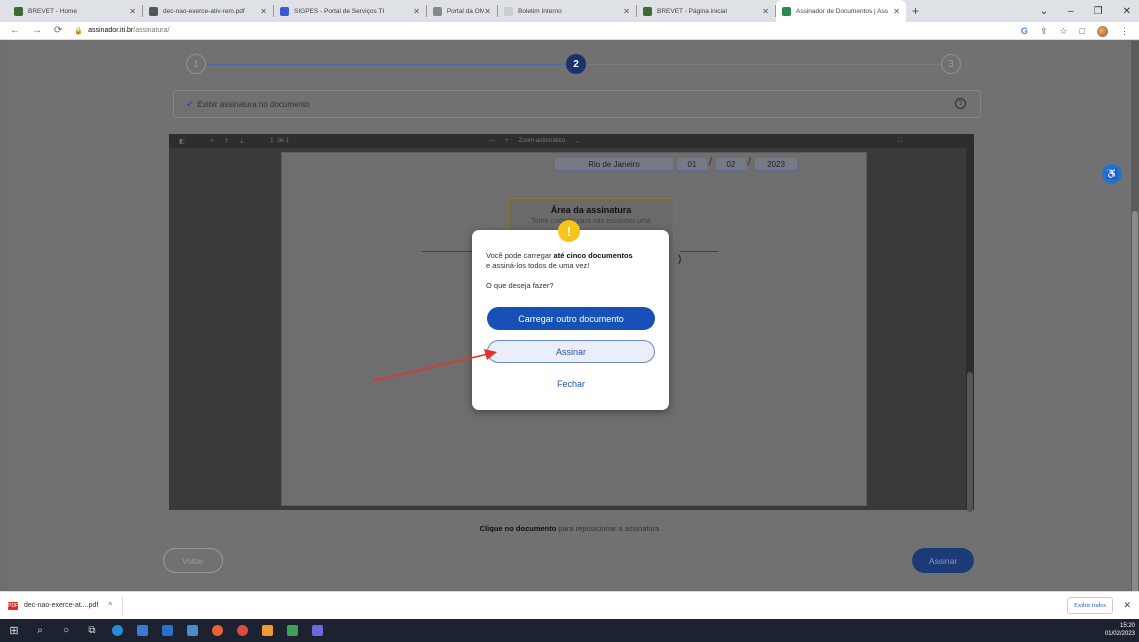  Describe the element at coordinates (520, 255) in the screenshot. I see `dialog-text-prefix: Você pode carregar` at that location.